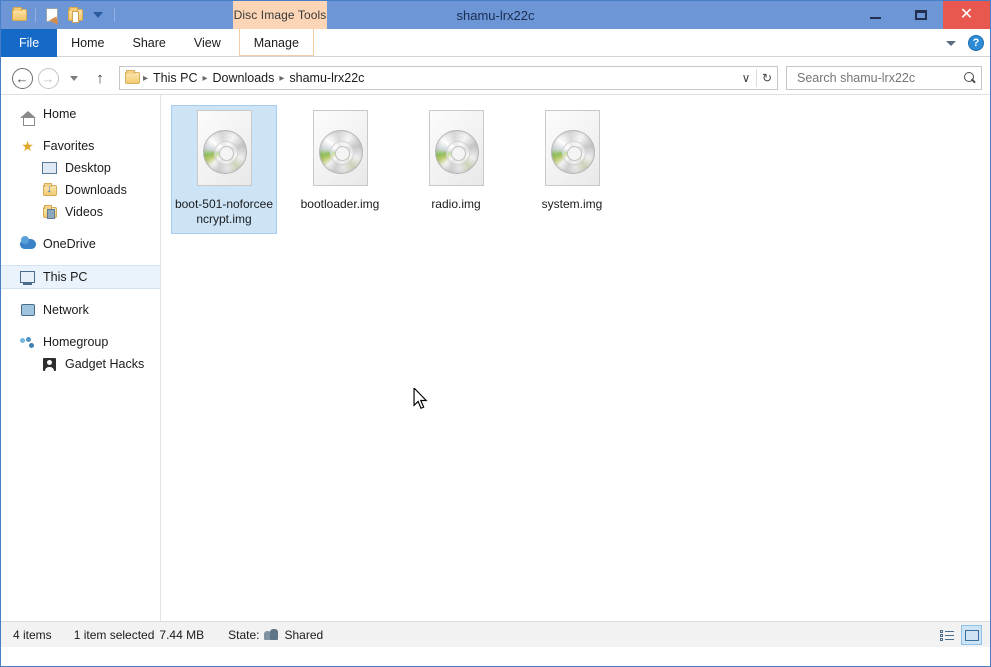  What do you see at coordinates (149, 43) in the screenshot?
I see `tab-share: Share` at bounding box center [149, 43].